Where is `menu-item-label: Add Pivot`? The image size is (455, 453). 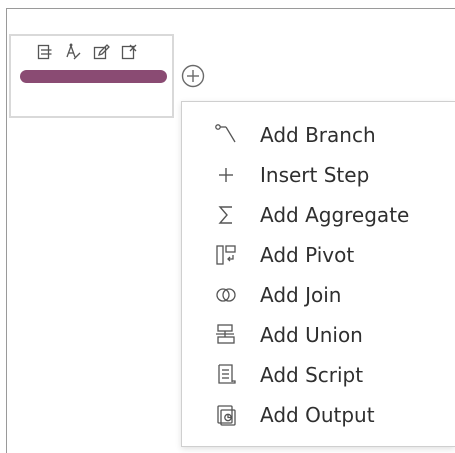
menu-item-label: Add Pivot is located at coordinates (307, 255).